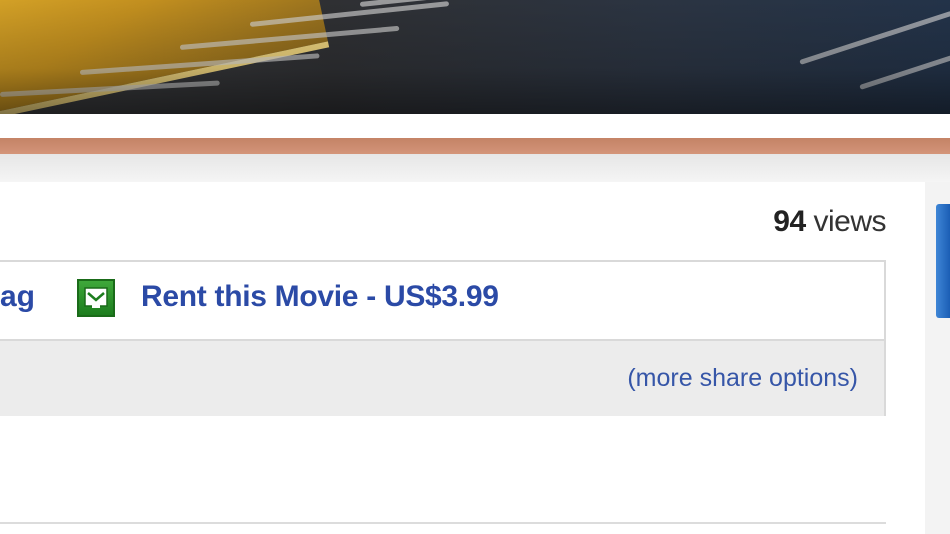  I want to click on share-row: (more share options), so click(442, 377).